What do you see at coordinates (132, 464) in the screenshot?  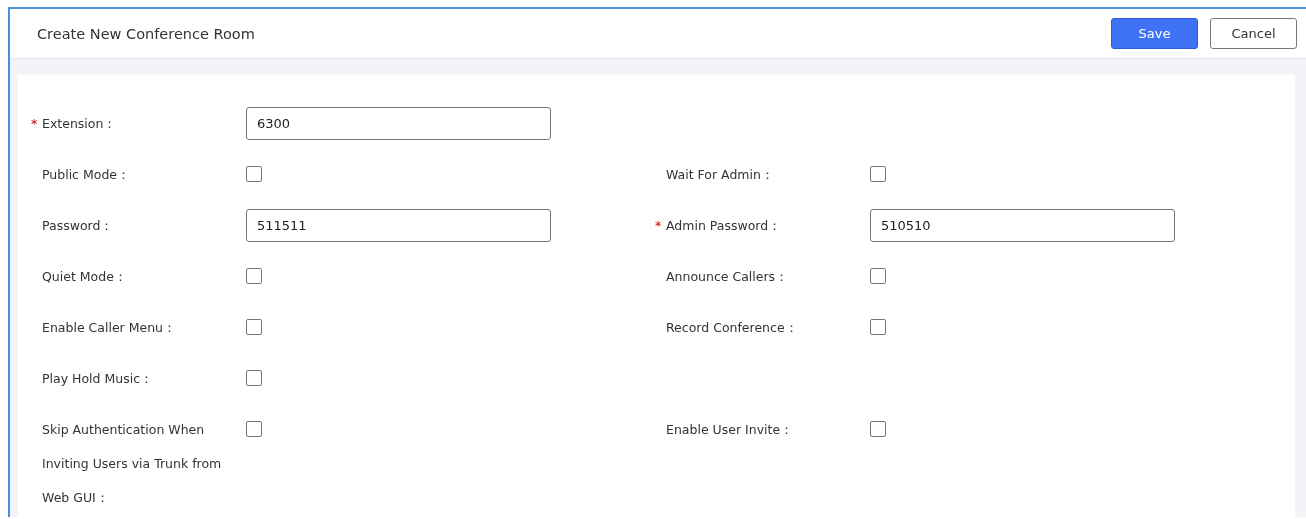 I see `field-label: Skip Authentication When Inviting Users via Trunk from Web GUI：` at bounding box center [132, 464].